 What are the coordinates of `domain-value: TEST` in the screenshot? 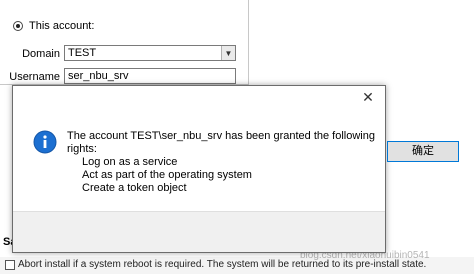 It's located at (82, 53).